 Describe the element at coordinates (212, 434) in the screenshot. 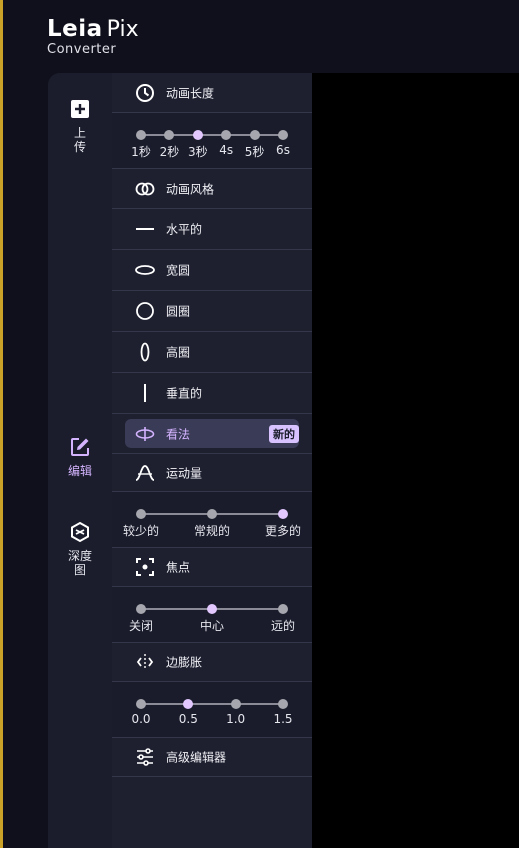

I see `style-perspective: 看法 新的` at that location.